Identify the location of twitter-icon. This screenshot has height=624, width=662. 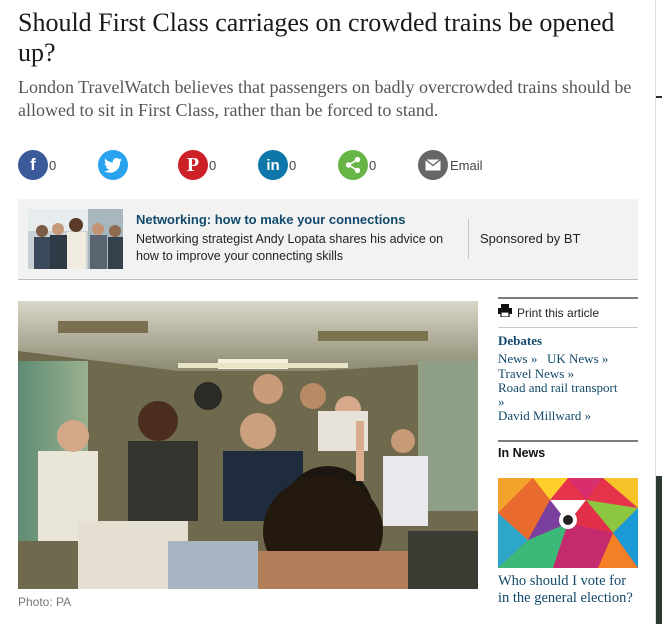
(113, 165).